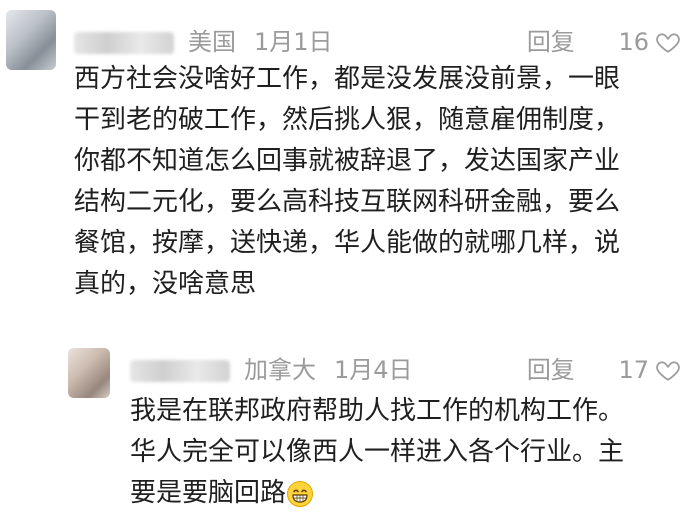 The image size is (693, 524). What do you see at coordinates (280, 370) in the screenshot?
I see `comment-location: 加拿大` at bounding box center [280, 370].